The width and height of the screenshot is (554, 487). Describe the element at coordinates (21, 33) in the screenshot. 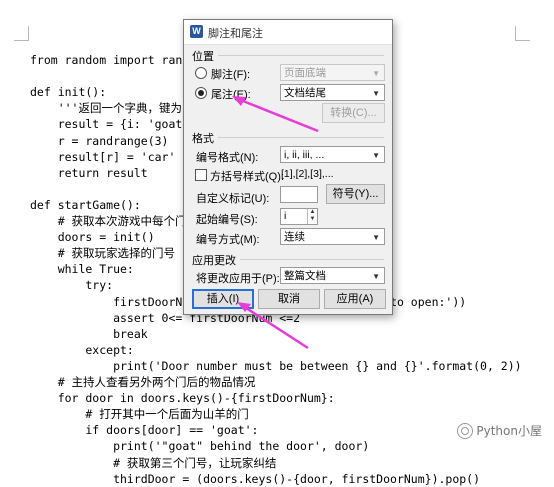

I see `page-corner-mark-left` at that location.